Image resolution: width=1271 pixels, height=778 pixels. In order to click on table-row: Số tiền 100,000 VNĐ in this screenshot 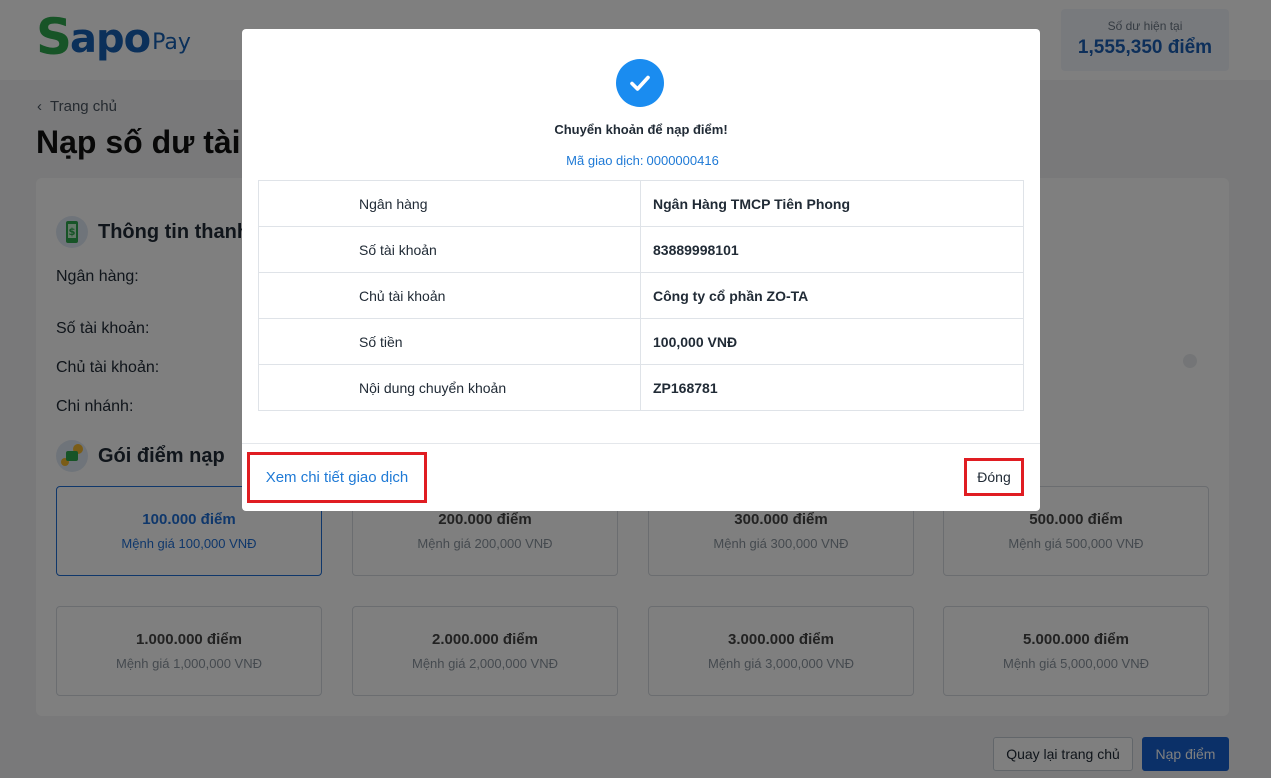, I will do `click(641, 341)`.